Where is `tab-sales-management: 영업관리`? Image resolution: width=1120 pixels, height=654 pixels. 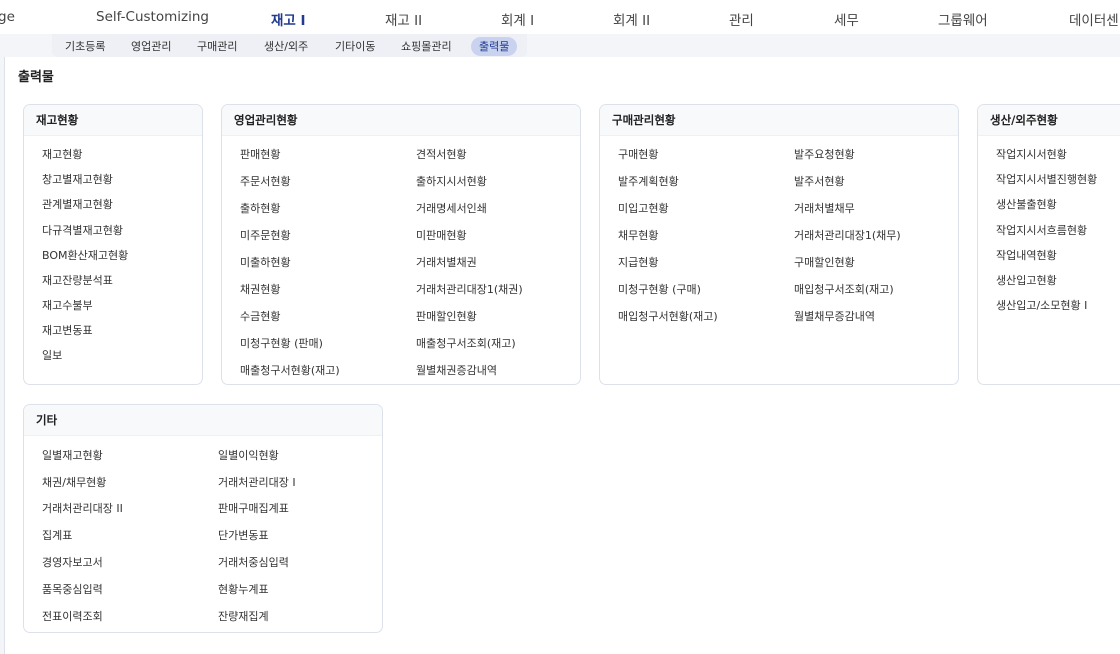
tab-sales-management: 영업관리 is located at coordinates (151, 46).